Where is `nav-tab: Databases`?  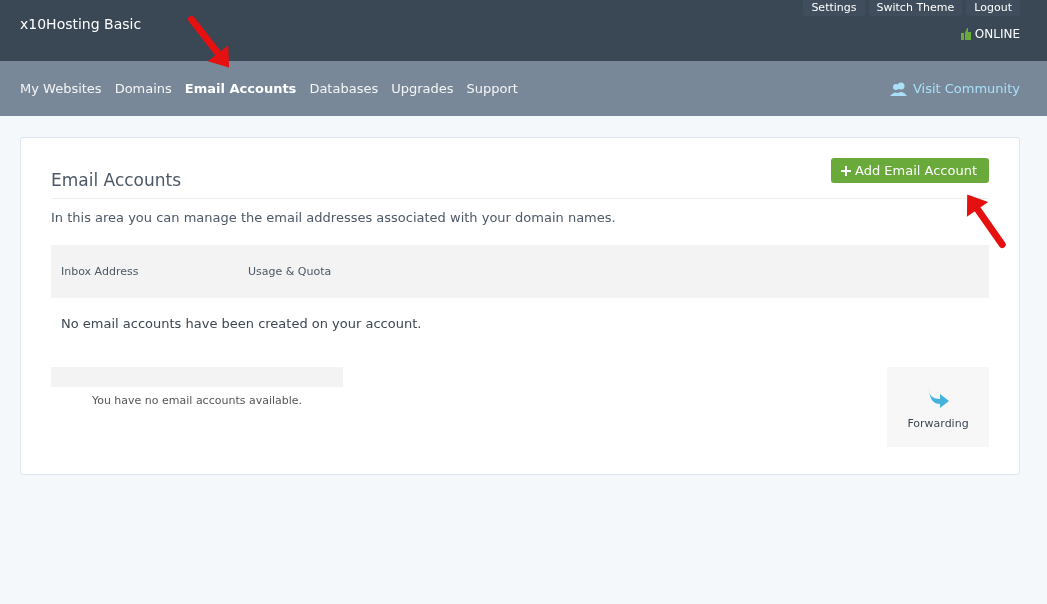
nav-tab: Databases is located at coordinates (344, 88).